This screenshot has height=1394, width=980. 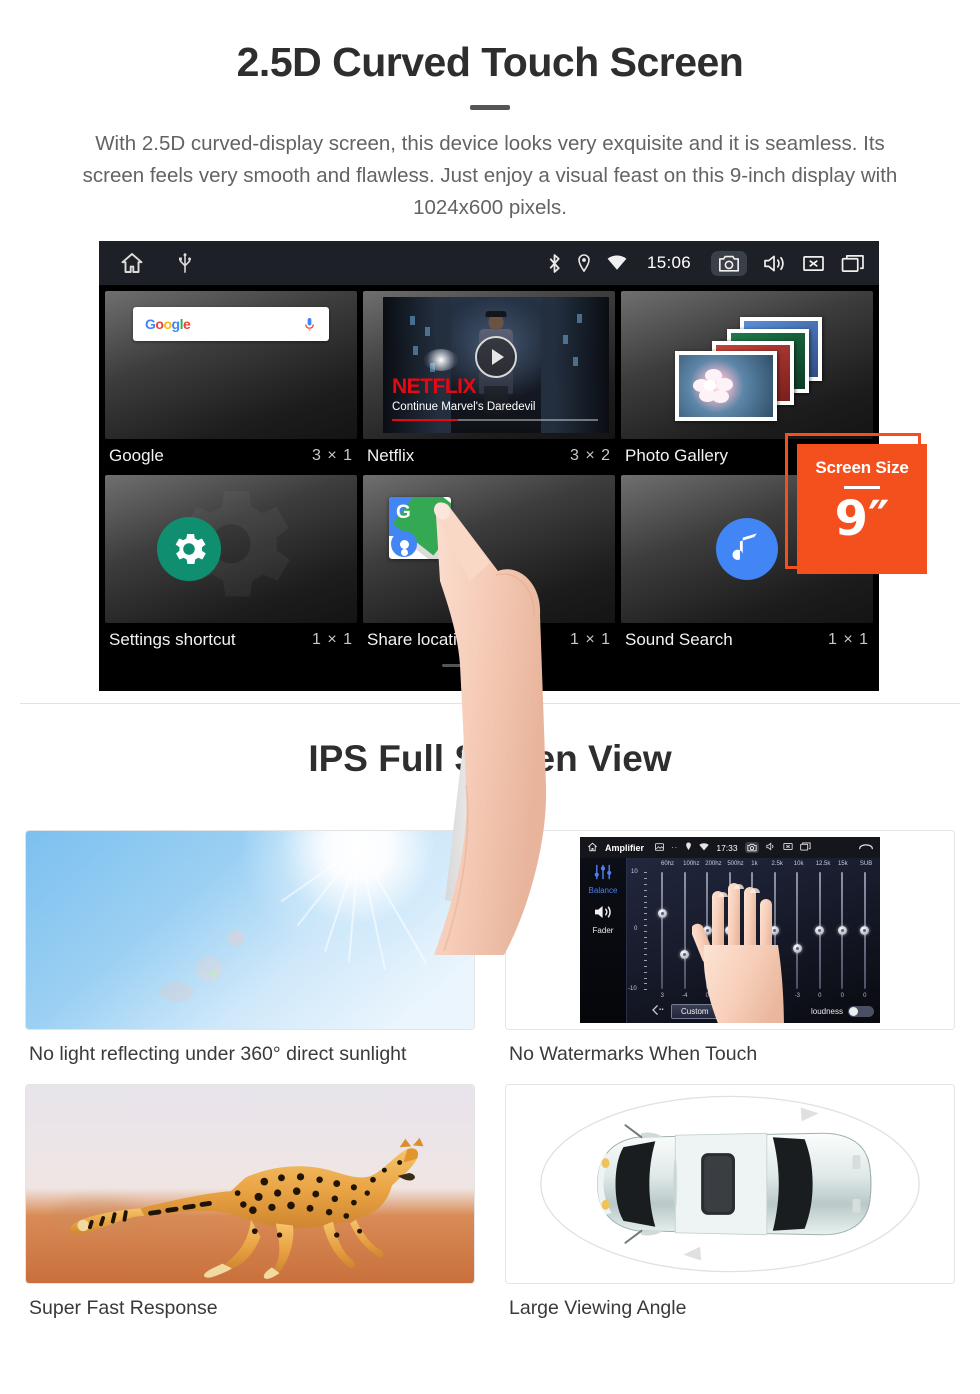 I want to click on axis-mid-label: 0, so click(x=636, y=929).